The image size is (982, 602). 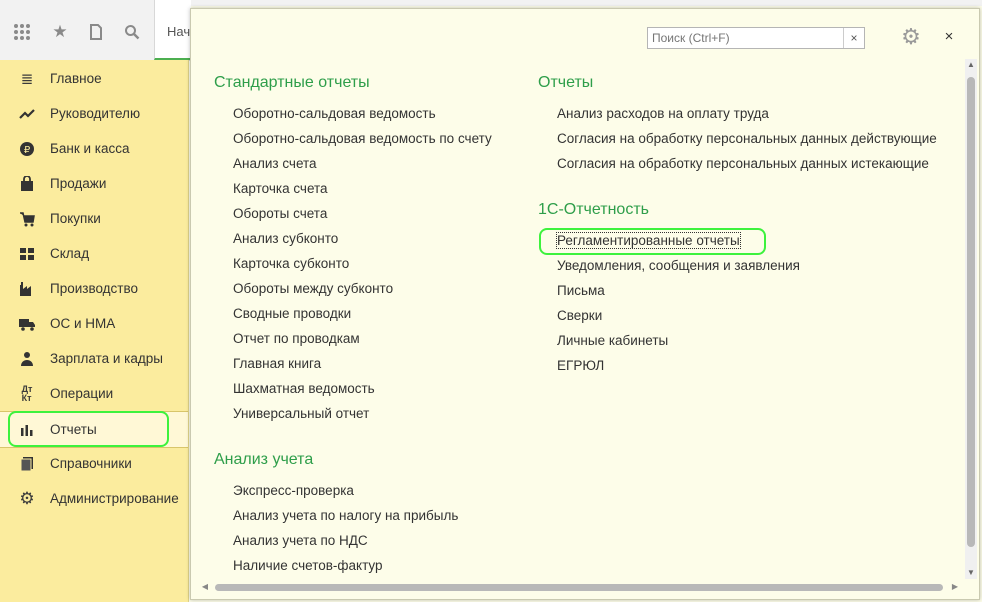 I want to click on vertical-scrollbar: ▲ ▼, so click(x=971, y=319).